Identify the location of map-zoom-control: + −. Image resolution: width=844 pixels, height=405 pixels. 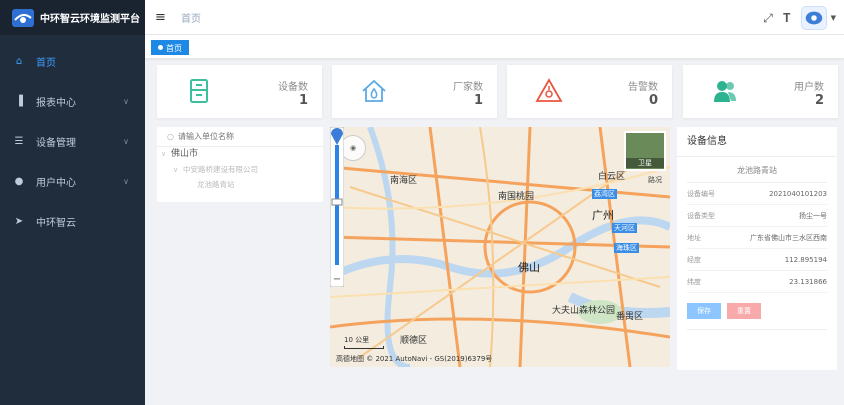
(337, 207).